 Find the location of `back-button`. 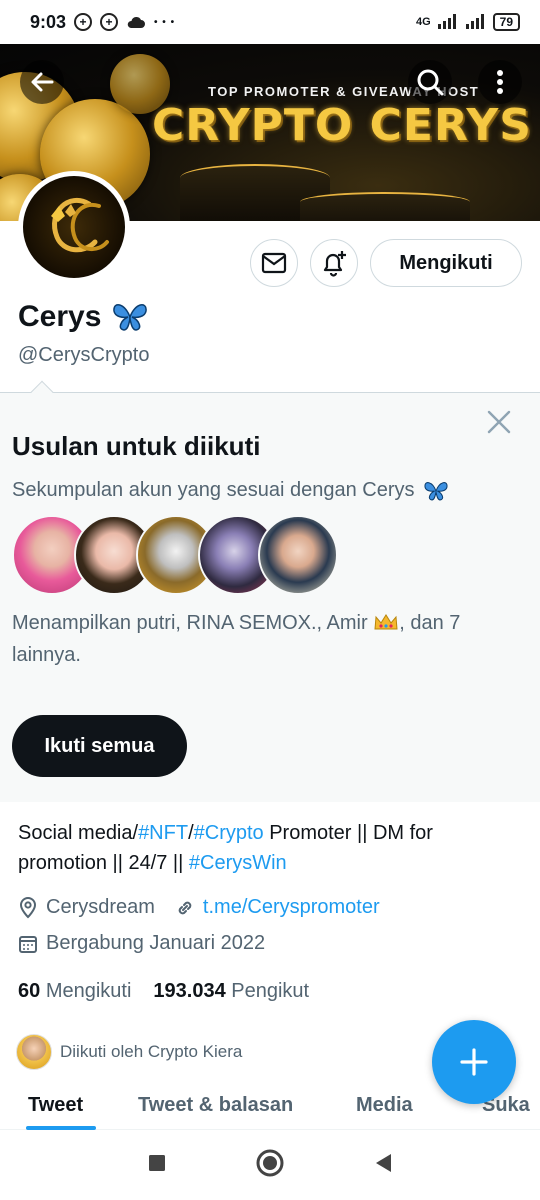

back-button is located at coordinates (42, 82).